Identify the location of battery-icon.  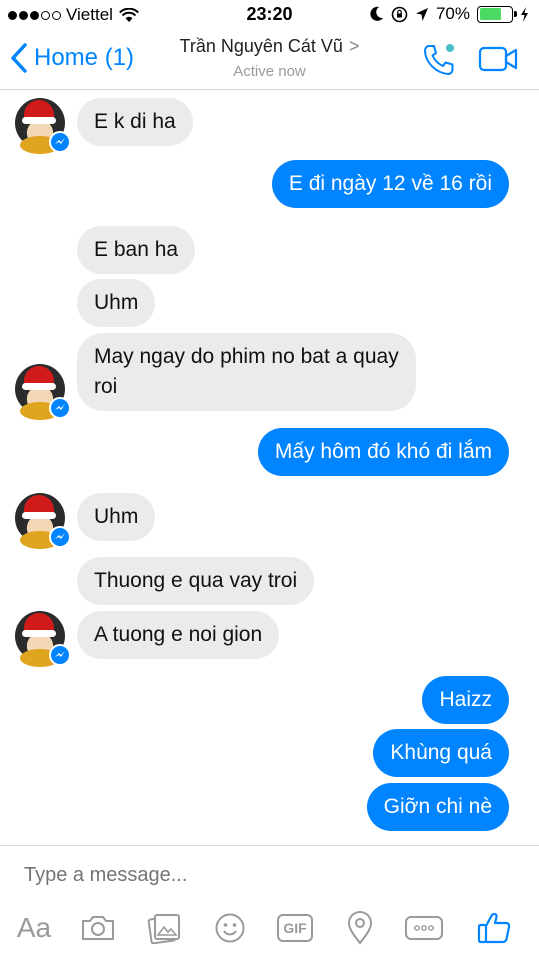
(497, 14).